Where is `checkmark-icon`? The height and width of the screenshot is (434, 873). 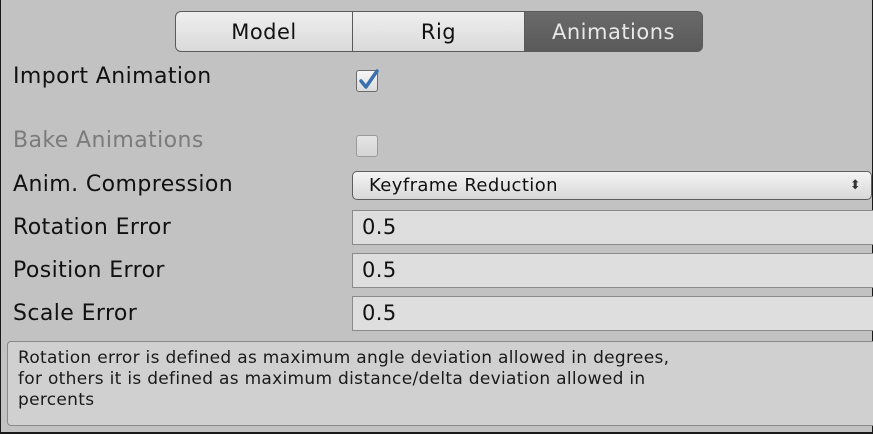
checkmark-icon is located at coordinates (369, 79).